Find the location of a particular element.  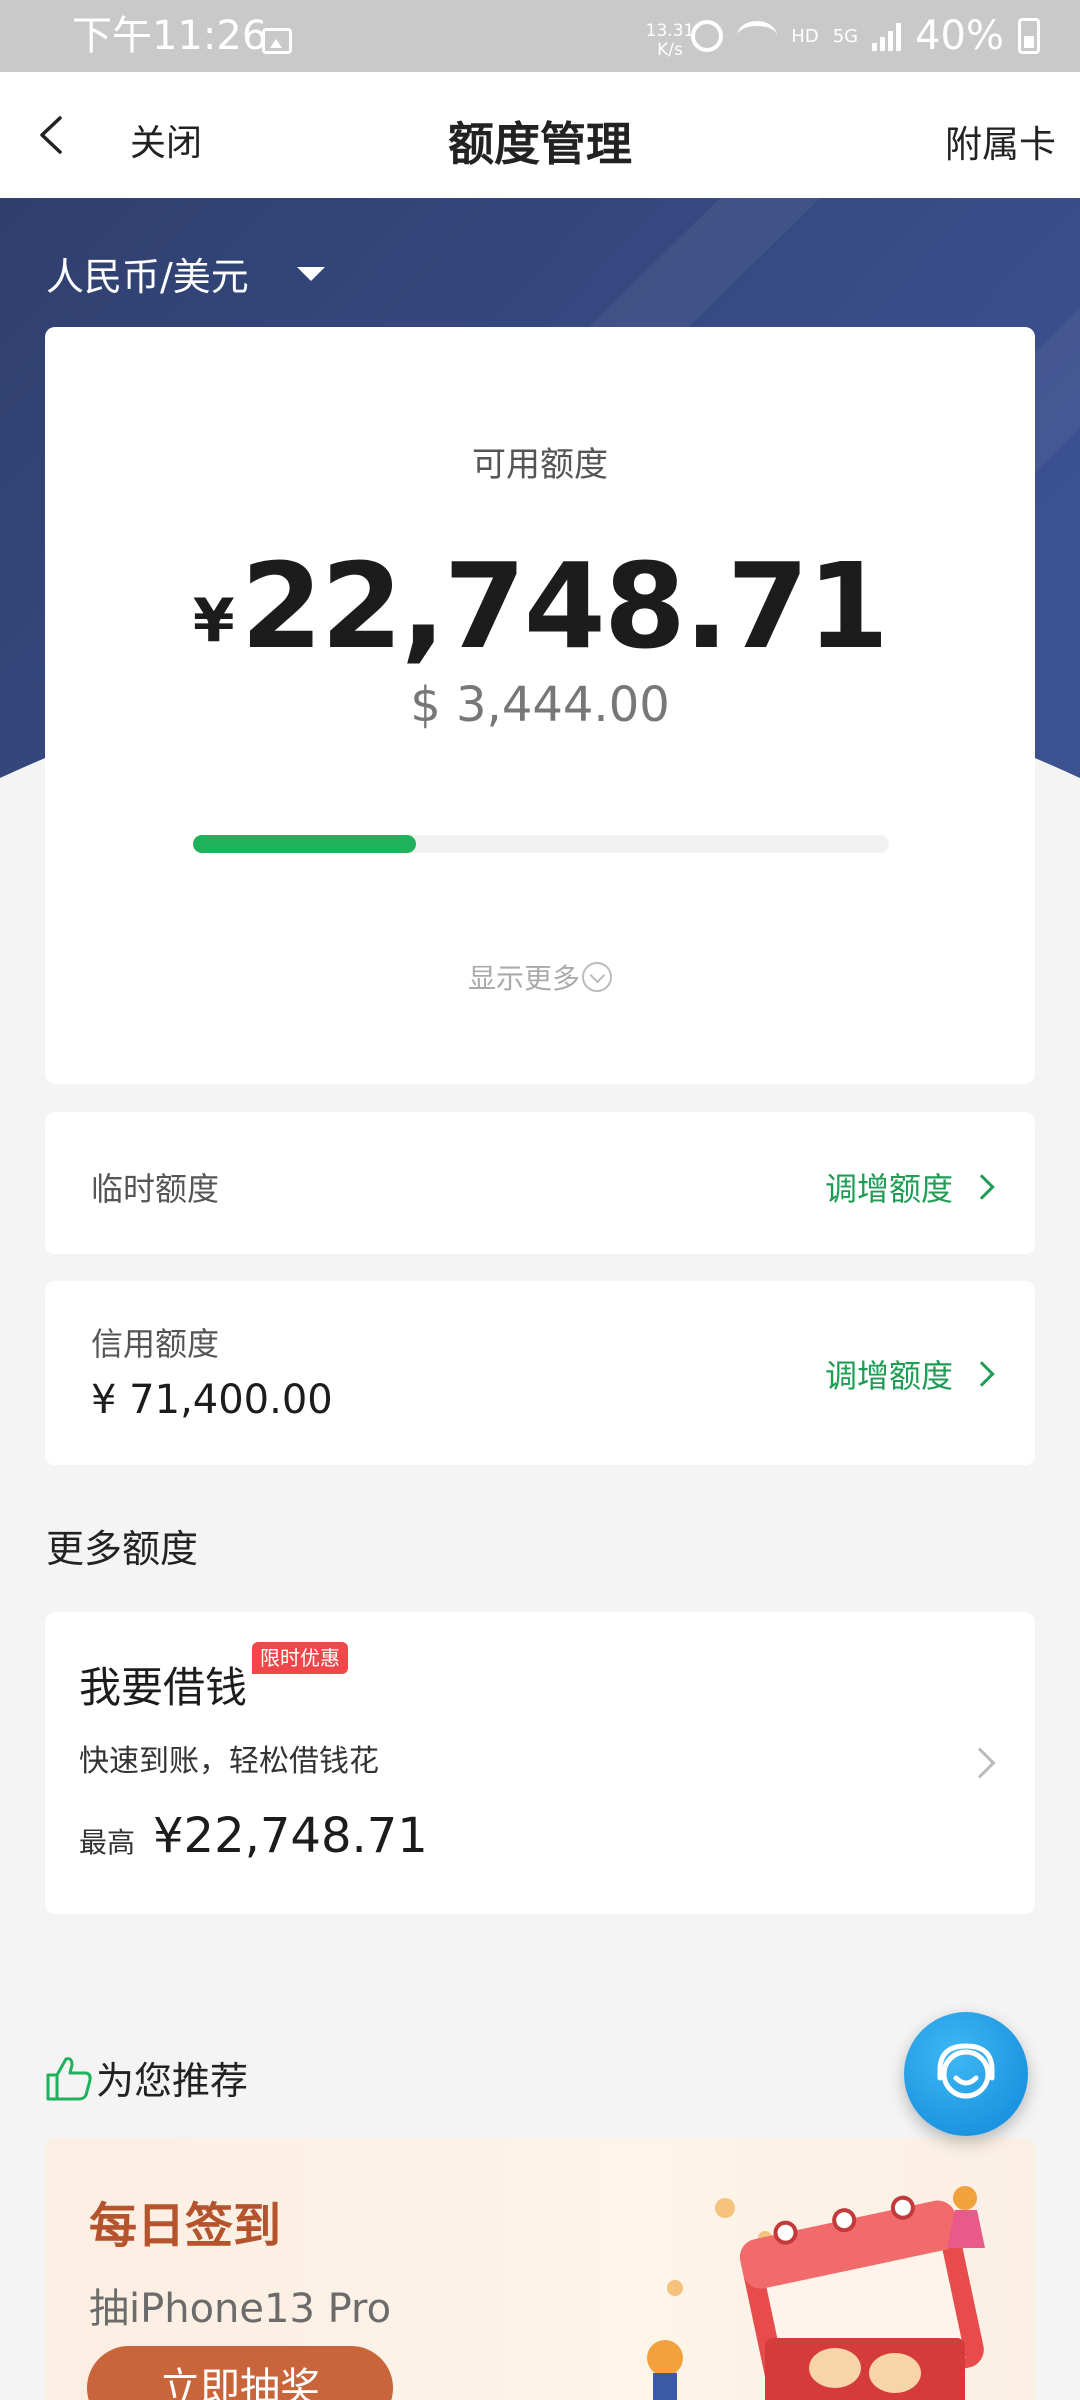

credit-limit-row: 信用额度 ¥ 71,400.00 调增额度 is located at coordinates (540, 1373).